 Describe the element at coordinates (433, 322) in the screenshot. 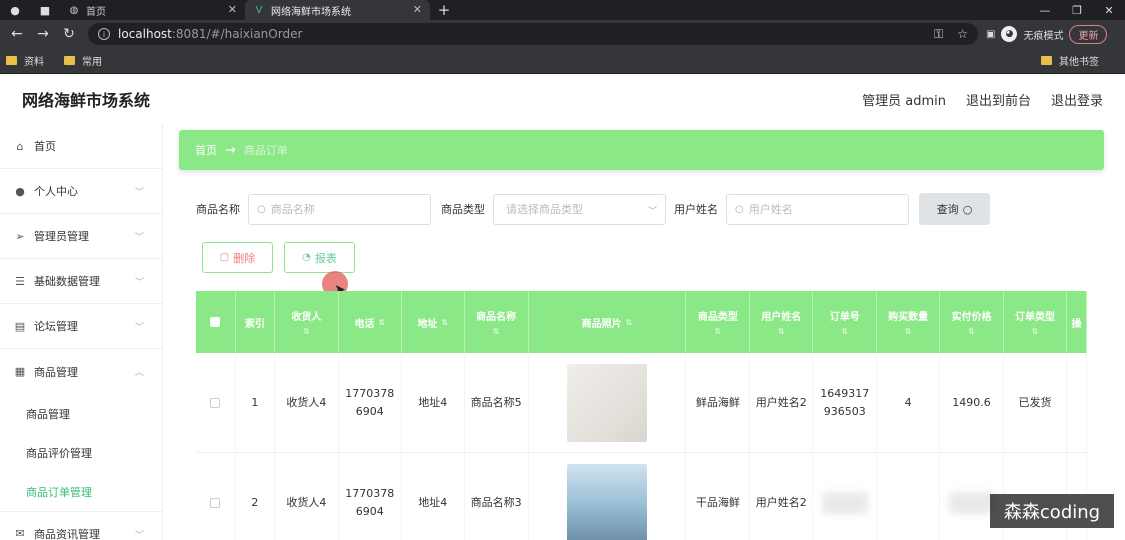

I see `column-header: 地址 ⇅` at that location.